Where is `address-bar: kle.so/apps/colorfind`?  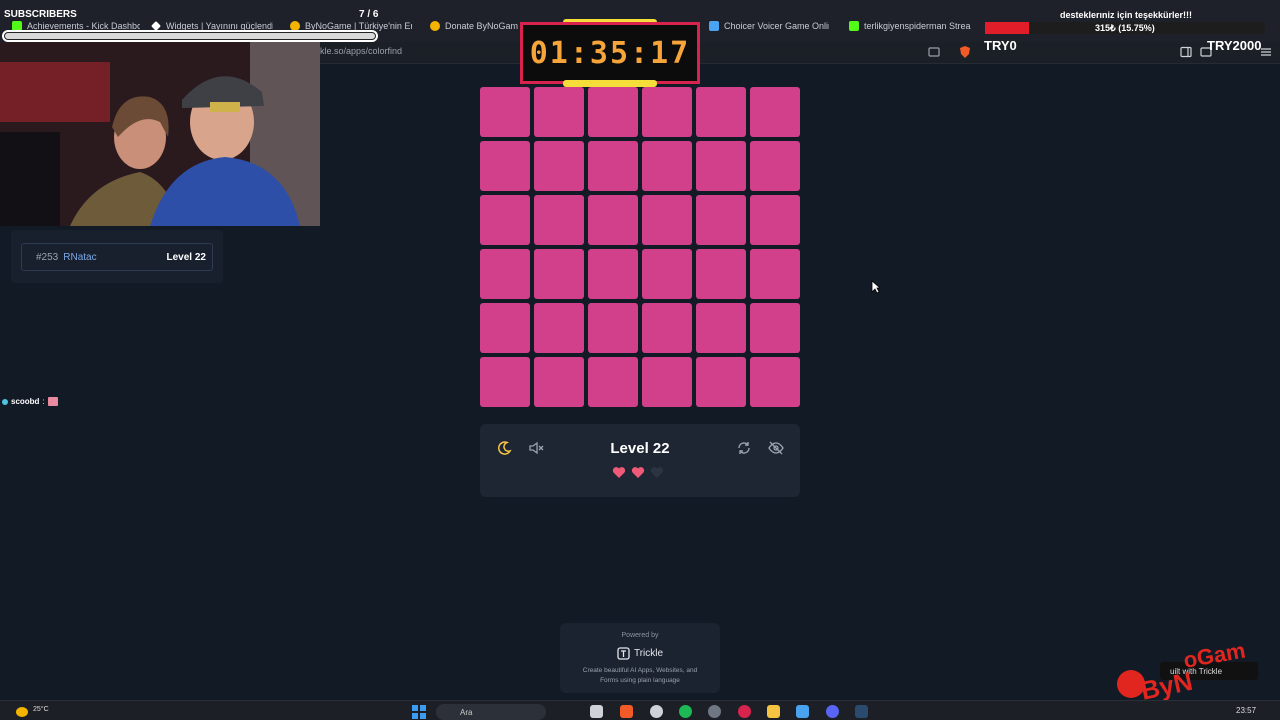
address-bar: kle.so/apps/colorfind is located at coordinates (800, 53).